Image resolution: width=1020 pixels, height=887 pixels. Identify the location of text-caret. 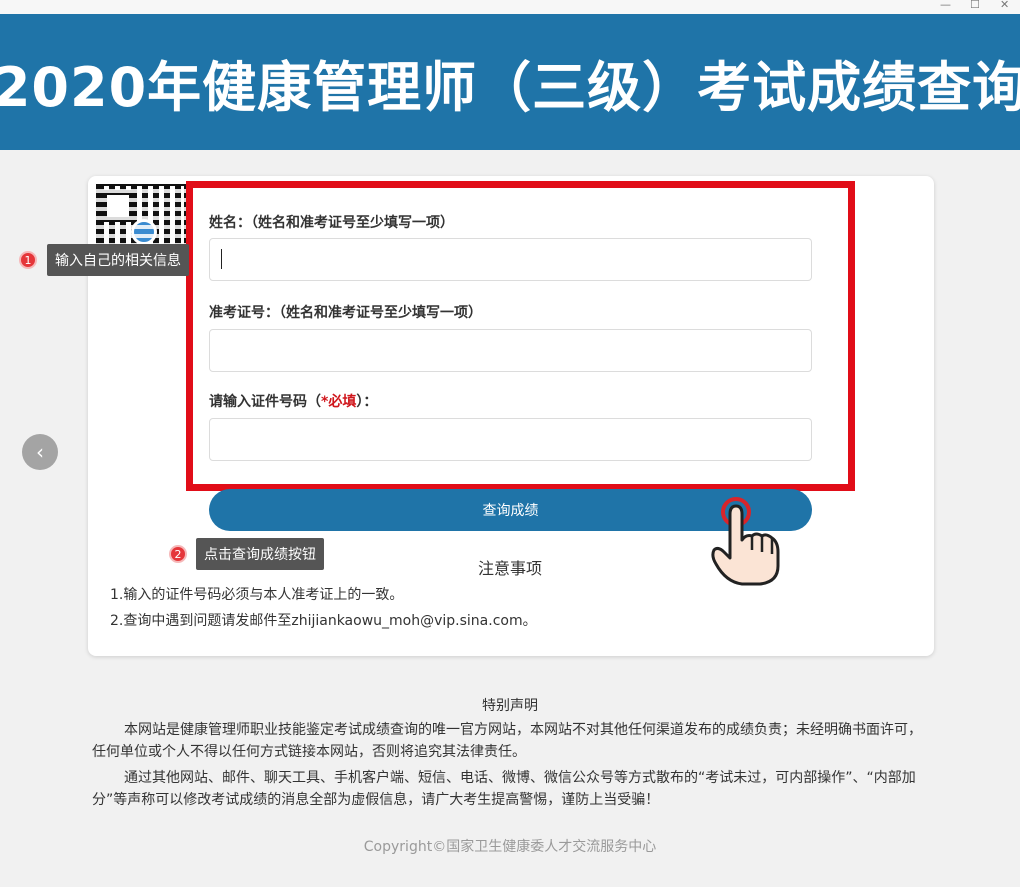
(221, 259).